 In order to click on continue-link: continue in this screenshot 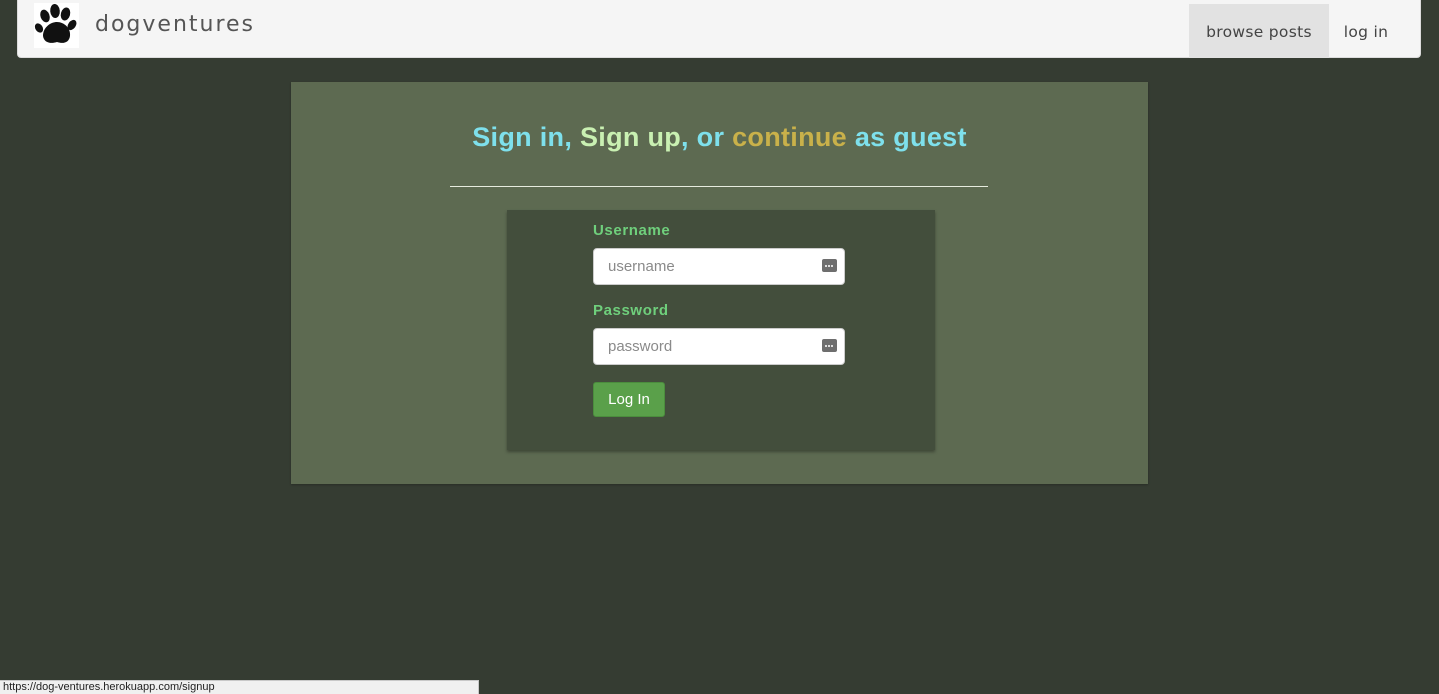, I will do `click(789, 137)`.